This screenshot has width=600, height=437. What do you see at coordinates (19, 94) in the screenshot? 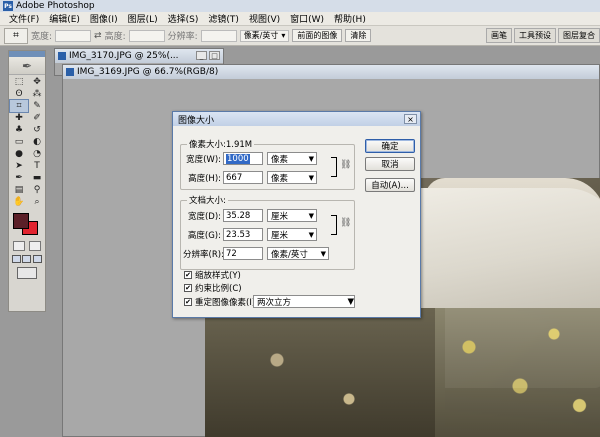
I see `lasso-icon: ʘ` at bounding box center [19, 94].